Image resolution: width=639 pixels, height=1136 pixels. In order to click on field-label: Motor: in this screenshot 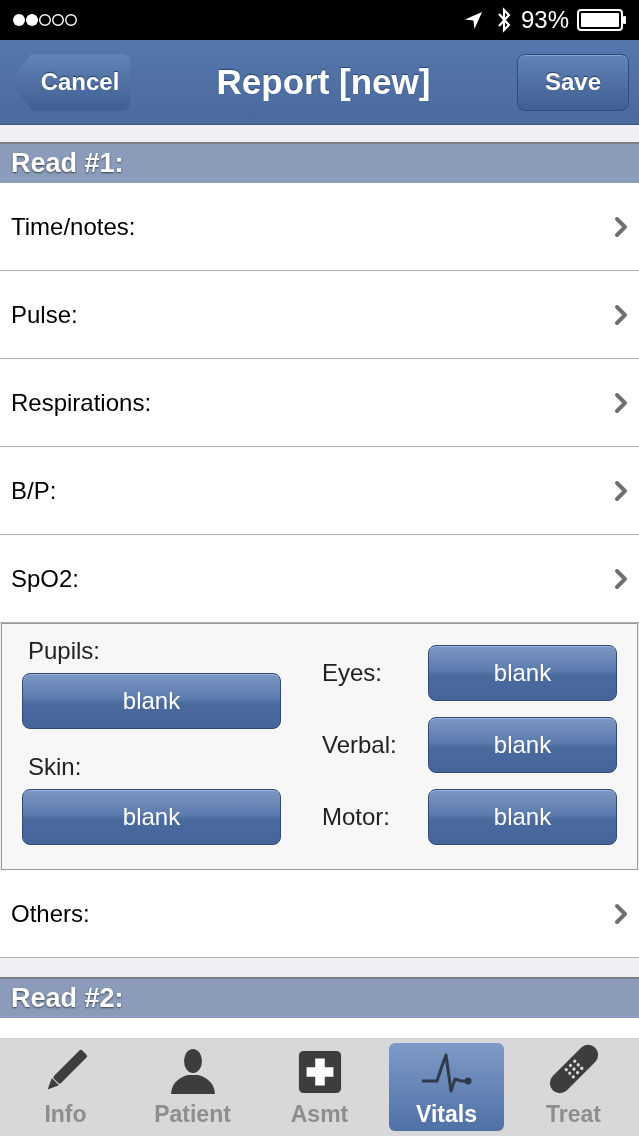, I will do `click(356, 817)`.